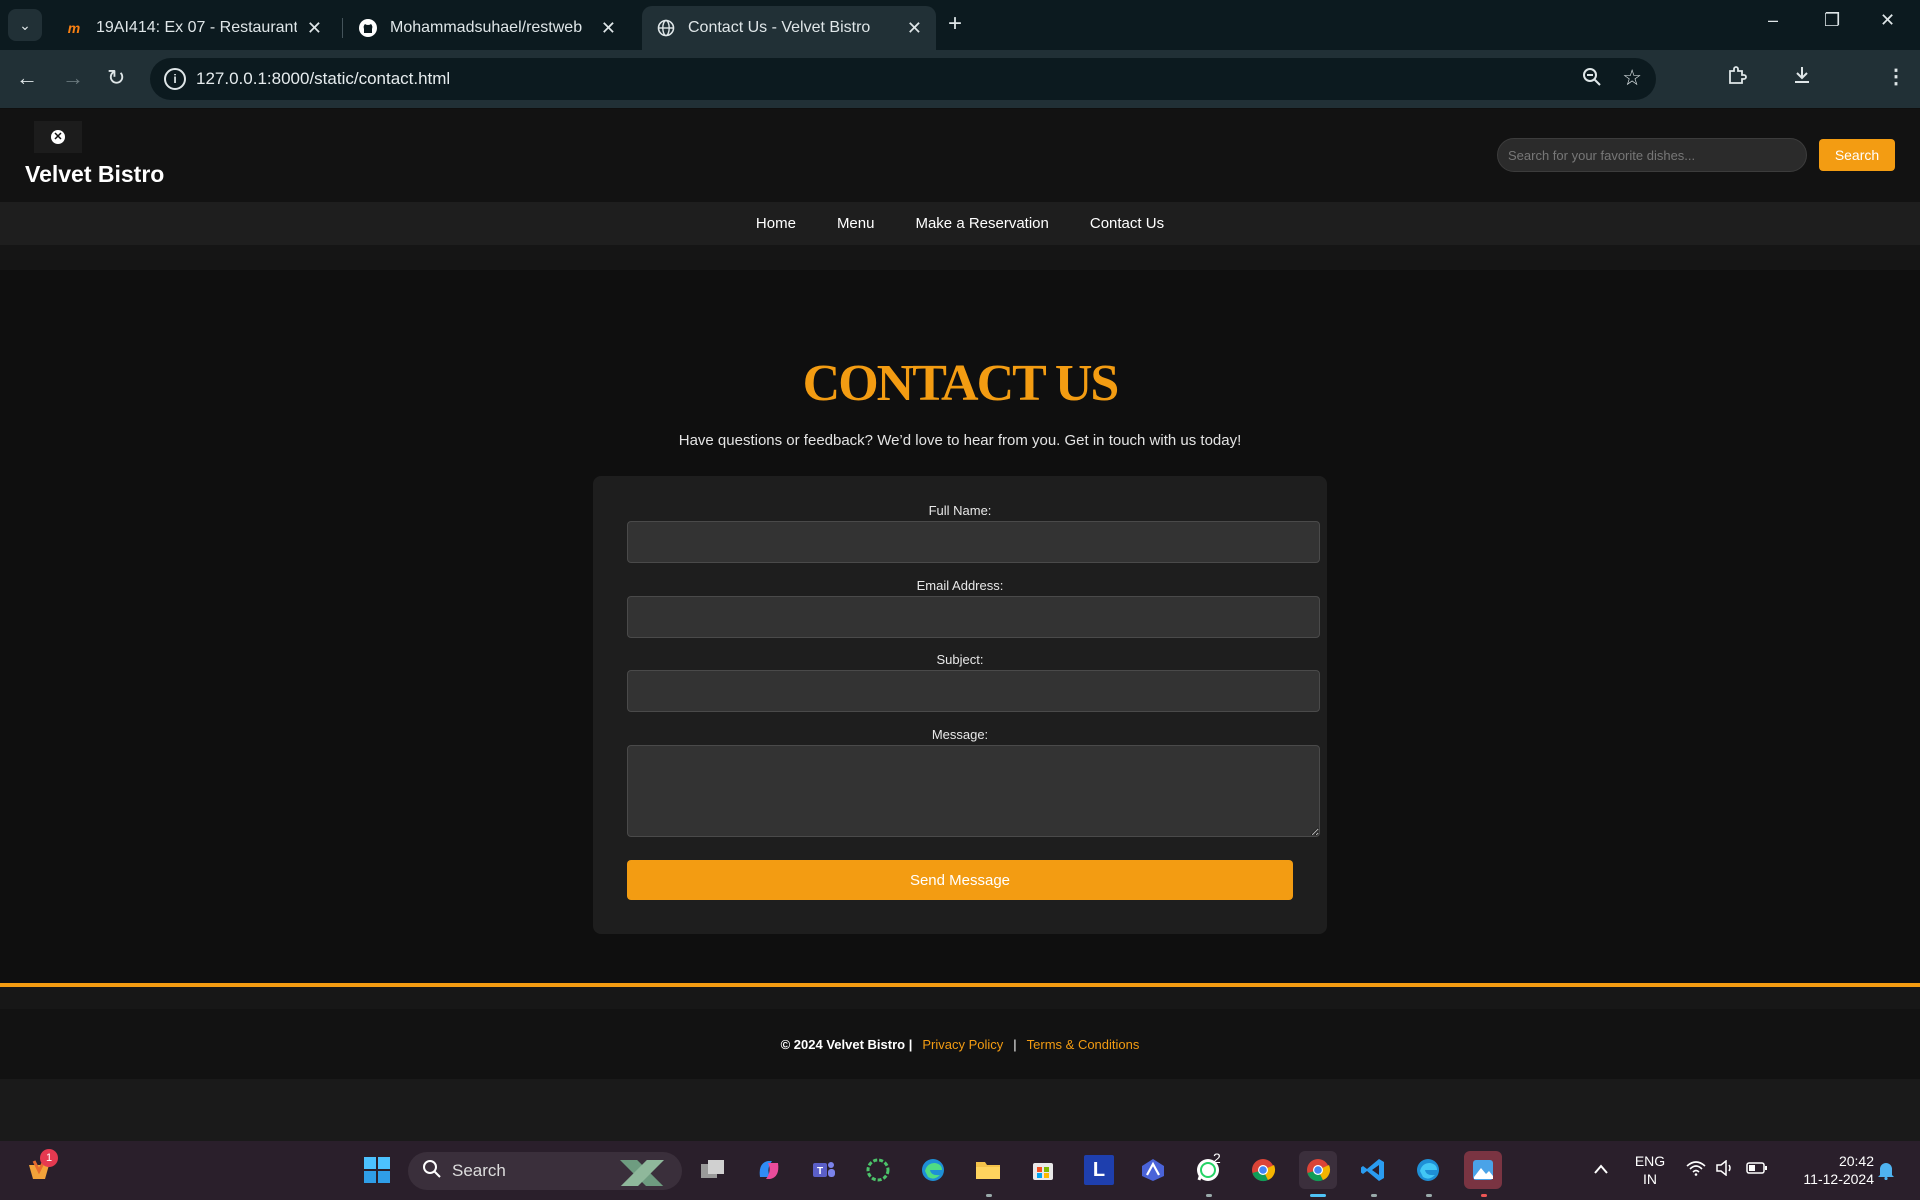 Image resolution: width=1920 pixels, height=1200 pixels. Describe the element at coordinates (1773, 20) in the screenshot. I see `minimize-button: –` at that location.